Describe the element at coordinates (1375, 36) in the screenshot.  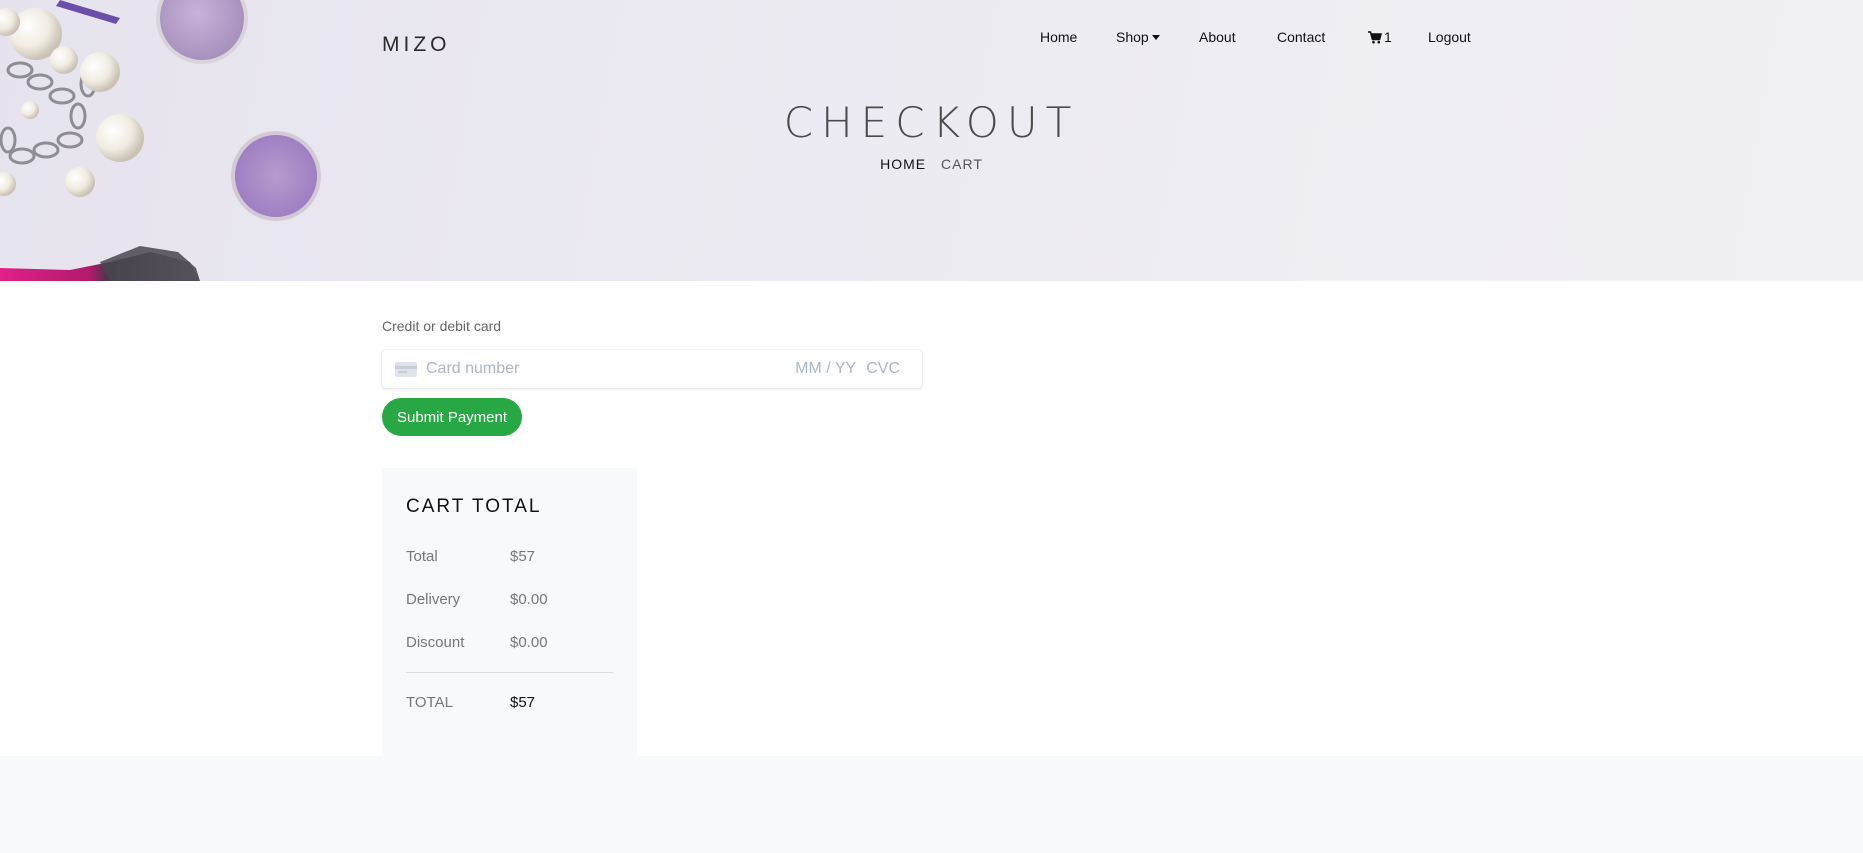
I see `cart-icon` at that location.